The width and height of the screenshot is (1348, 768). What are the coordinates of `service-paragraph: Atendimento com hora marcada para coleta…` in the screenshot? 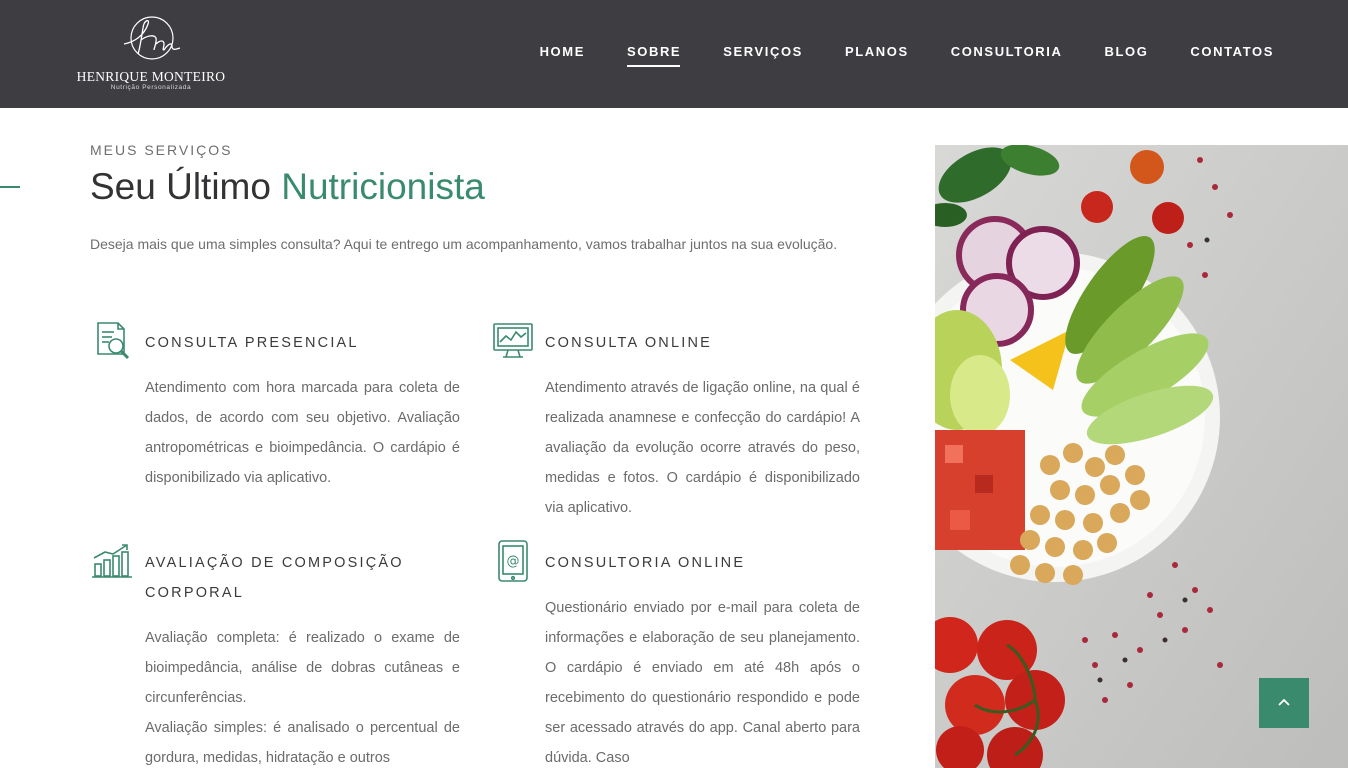 It's located at (302, 433).